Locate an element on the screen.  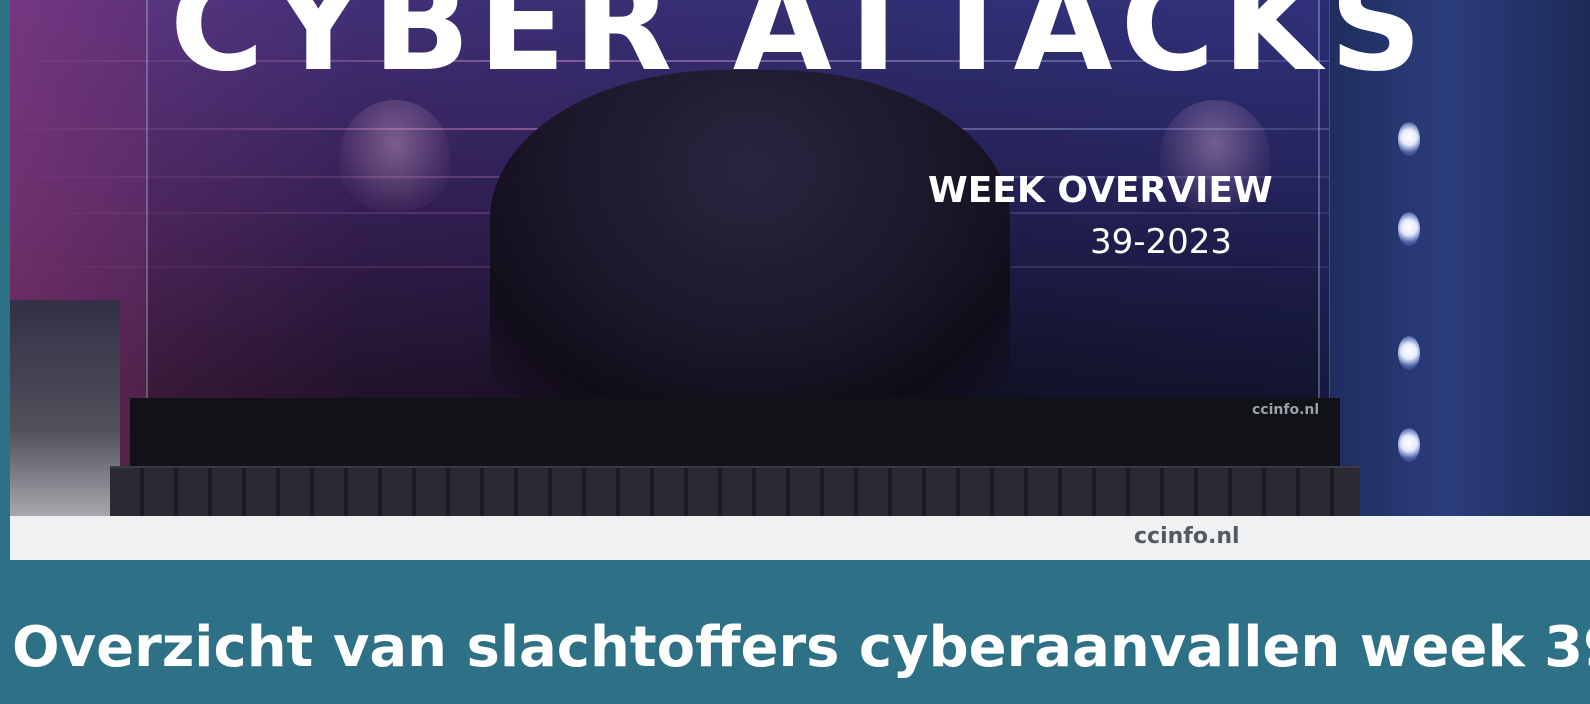
left-hand is located at coordinates (395, 155).